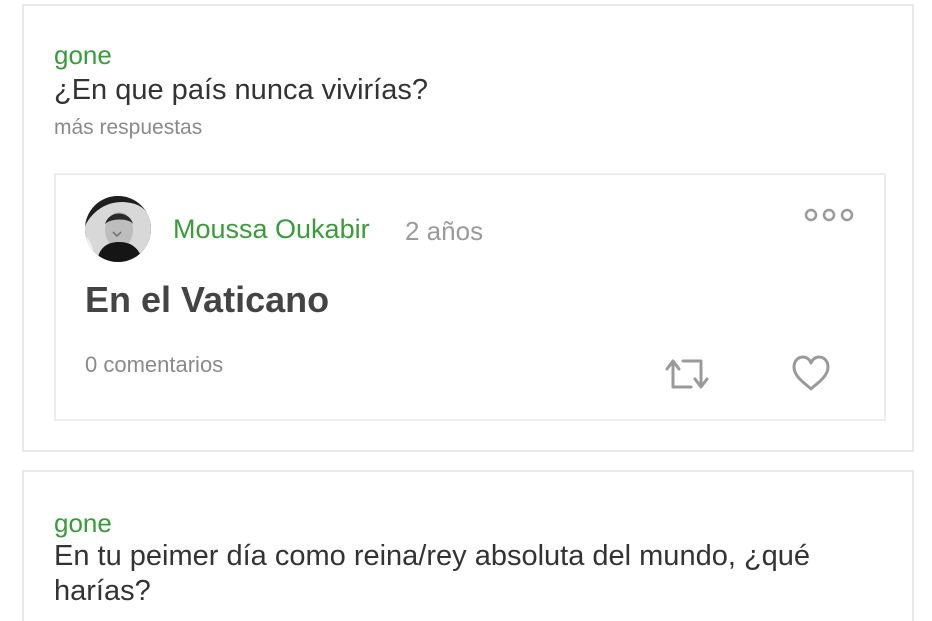  I want to click on avatar-image, so click(118, 229).